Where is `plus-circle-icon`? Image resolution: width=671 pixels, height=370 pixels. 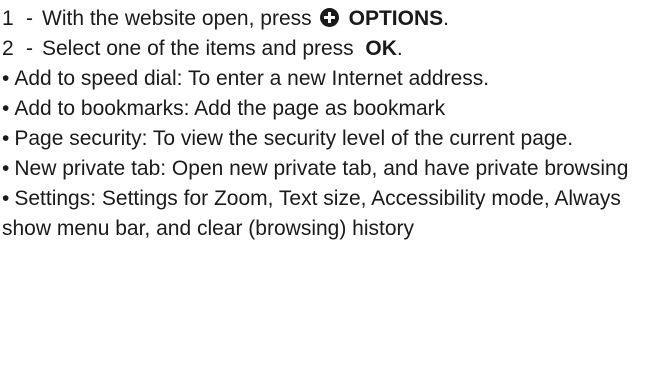
plus-circle-icon is located at coordinates (329, 17).